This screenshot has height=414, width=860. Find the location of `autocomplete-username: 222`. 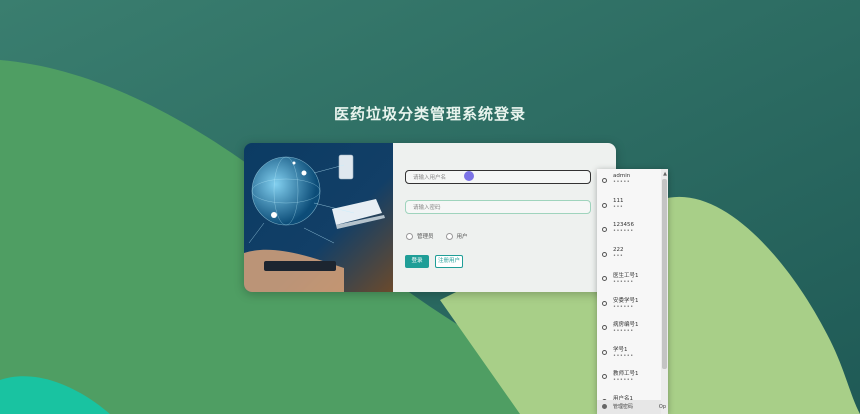

autocomplete-username: 222 is located at coordinates (618, 249).